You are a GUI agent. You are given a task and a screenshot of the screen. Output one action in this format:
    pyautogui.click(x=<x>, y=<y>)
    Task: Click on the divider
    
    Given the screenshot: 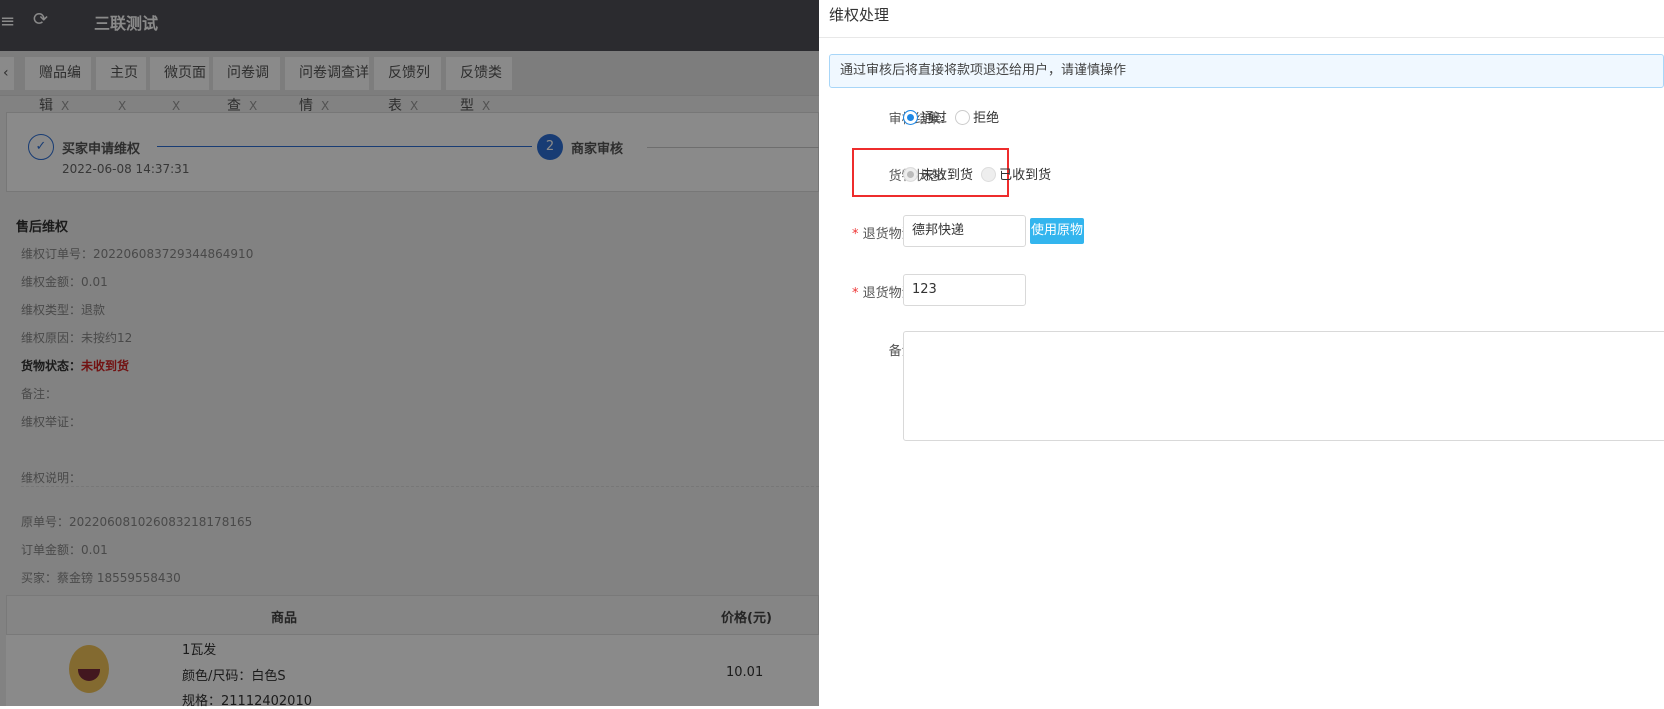 What is the action you would take?
    pyautogui.click(x=1241, y=37)
    